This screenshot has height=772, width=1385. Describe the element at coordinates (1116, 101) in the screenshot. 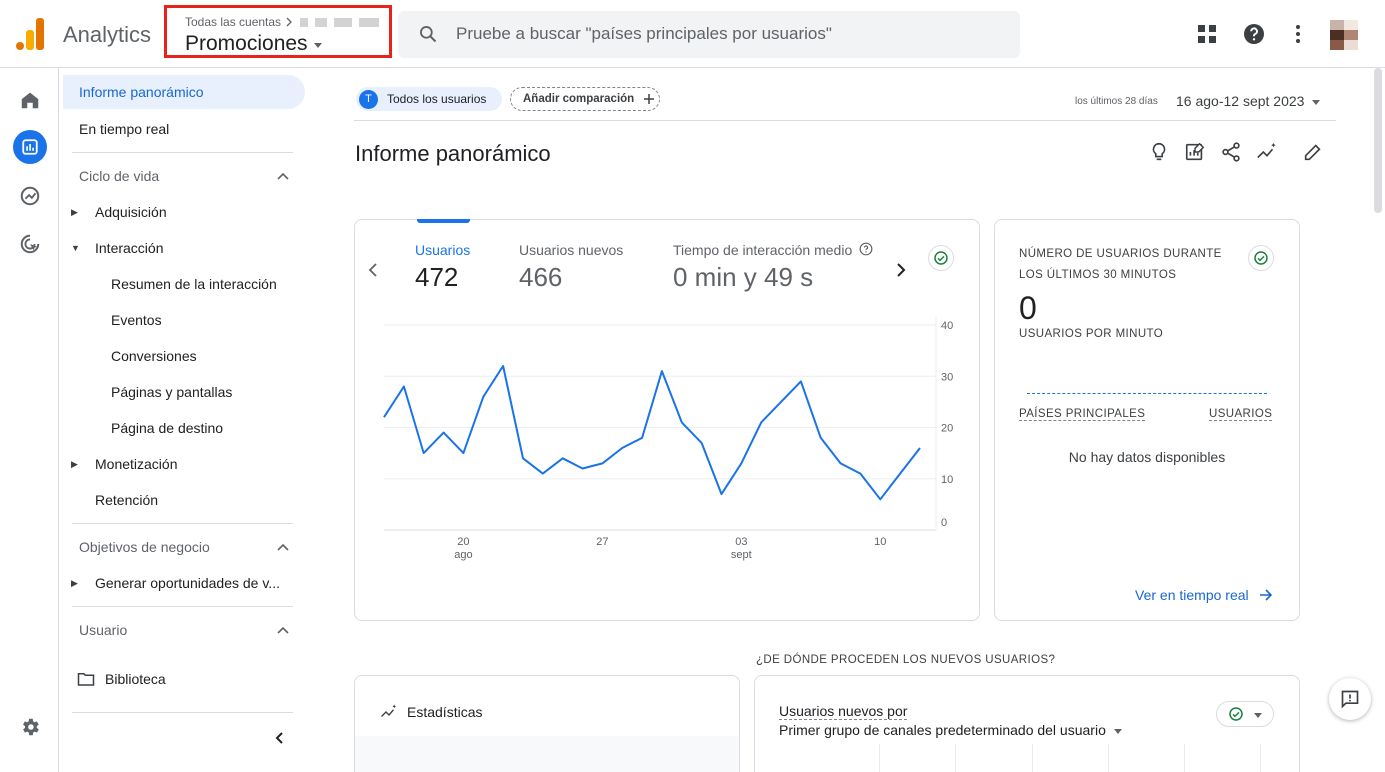

I see `date-range-label: los últimos 28 días` at that location.